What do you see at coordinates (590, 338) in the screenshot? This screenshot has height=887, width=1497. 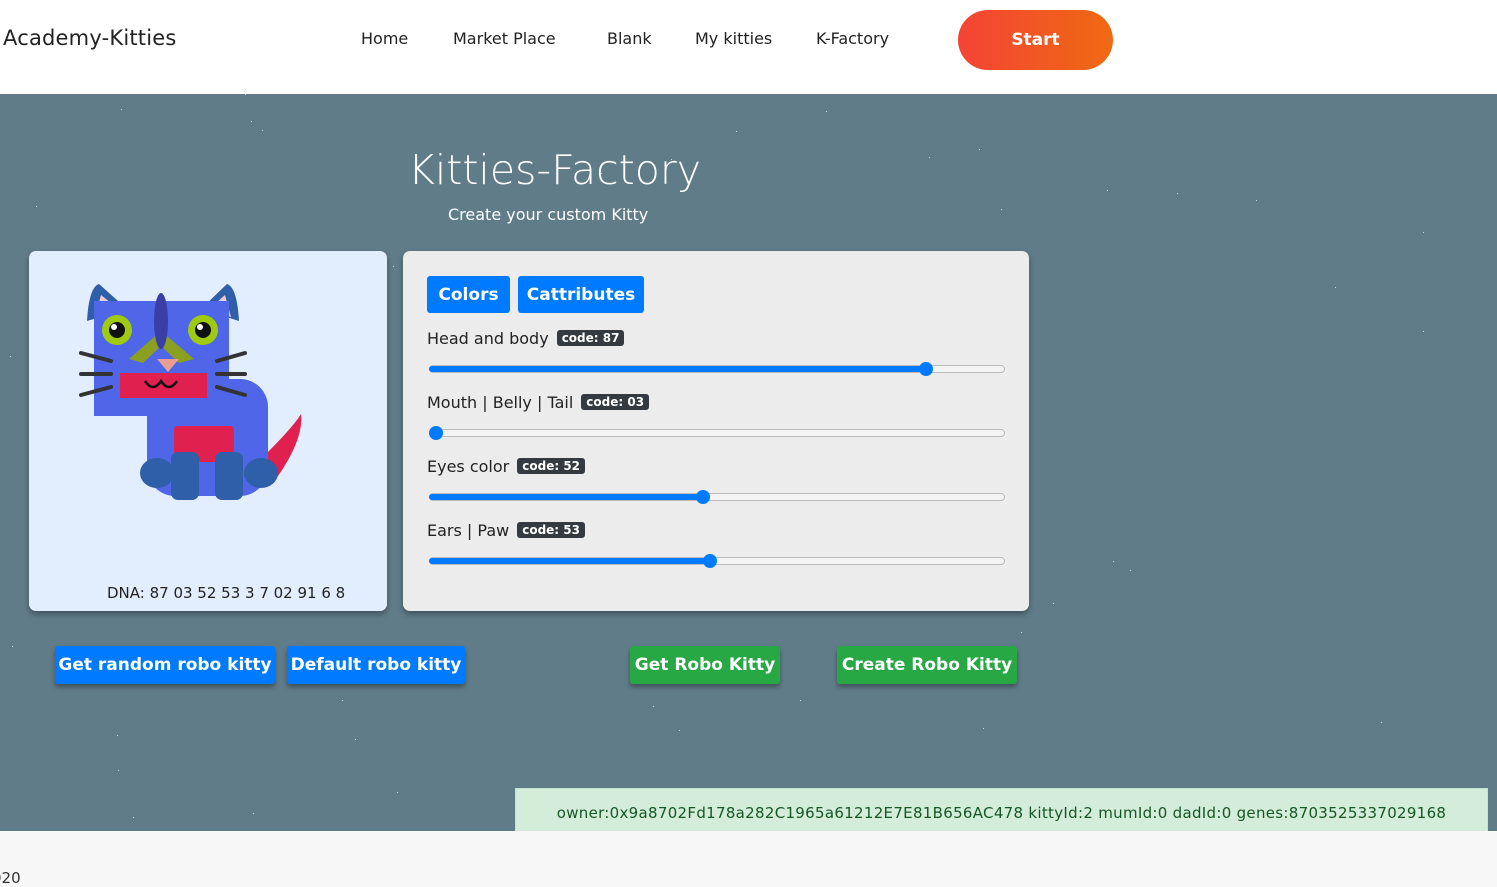 I see `head-body-code-badge: code: 87` at bounding box center [590, 338].